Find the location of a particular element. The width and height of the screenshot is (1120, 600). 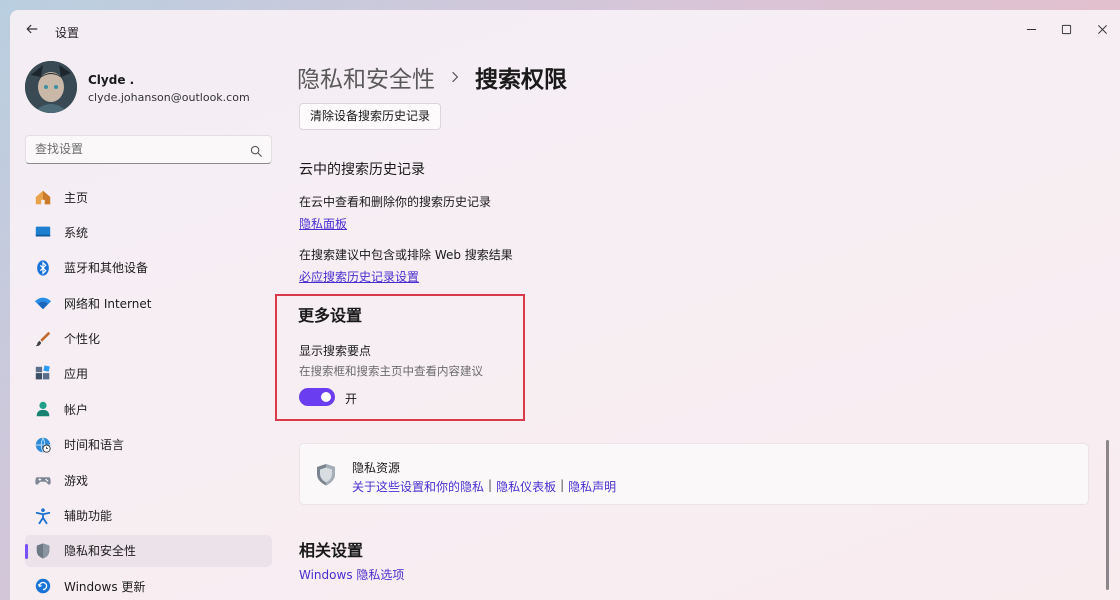

home-icon is located at coordinates (43, 197).